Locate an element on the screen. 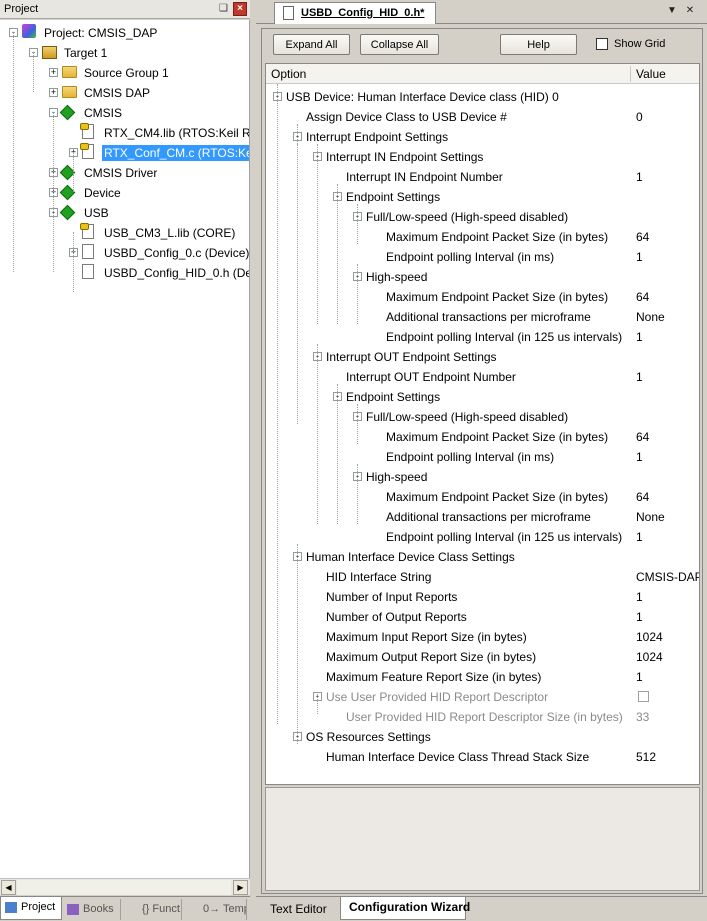 The height and width of the screenshot is (921, 707). show-grid-checkbox-box is located at coordinates (602, 44).